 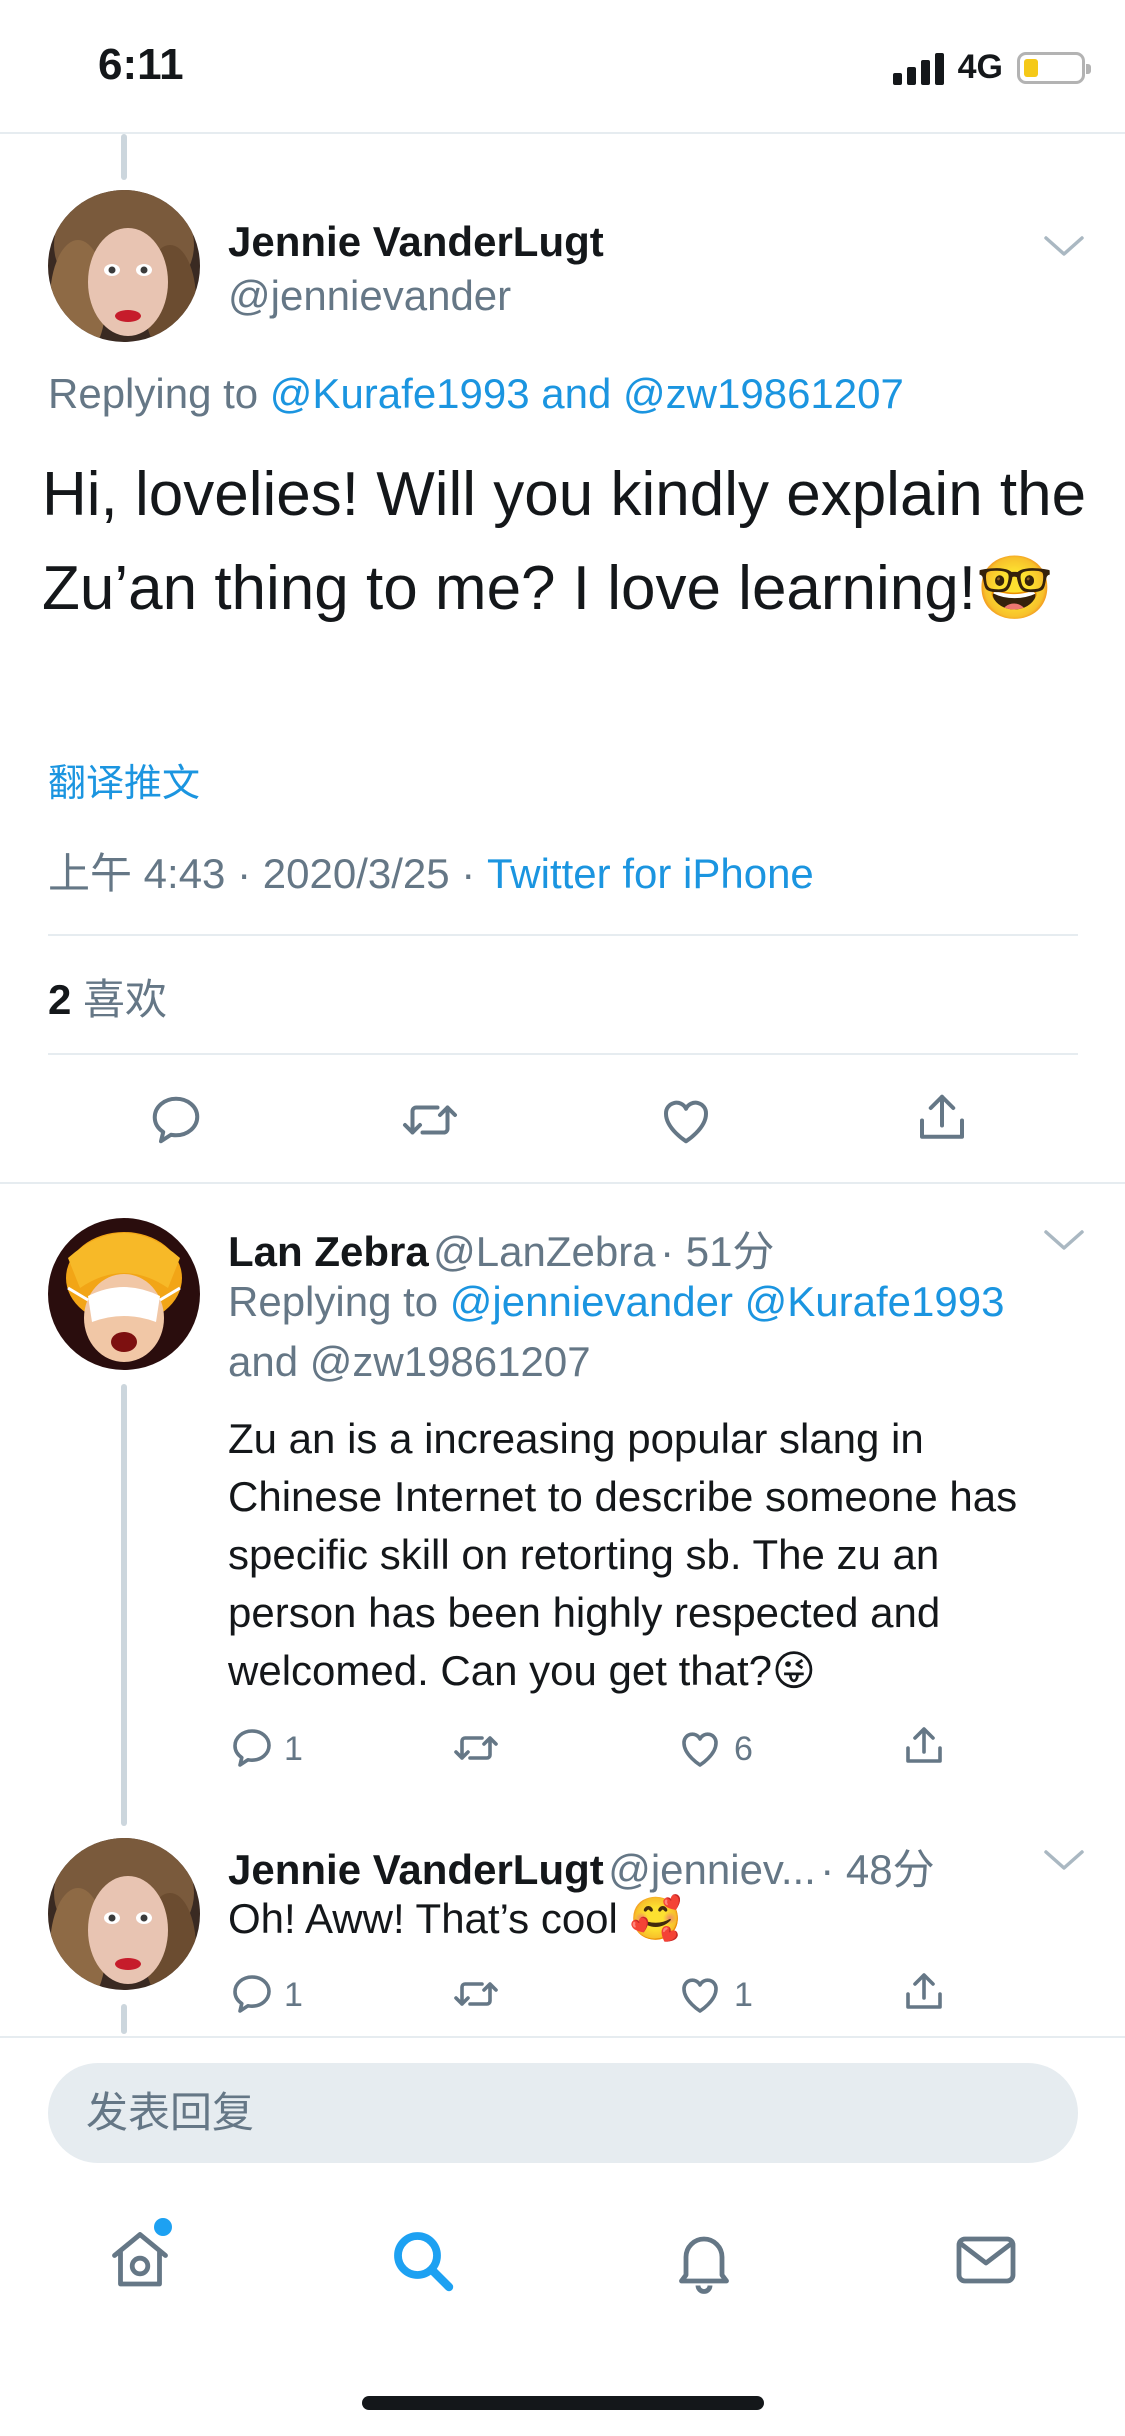 I want to click on tweet-time: 上午 4:43, so click(x=137, y=873).